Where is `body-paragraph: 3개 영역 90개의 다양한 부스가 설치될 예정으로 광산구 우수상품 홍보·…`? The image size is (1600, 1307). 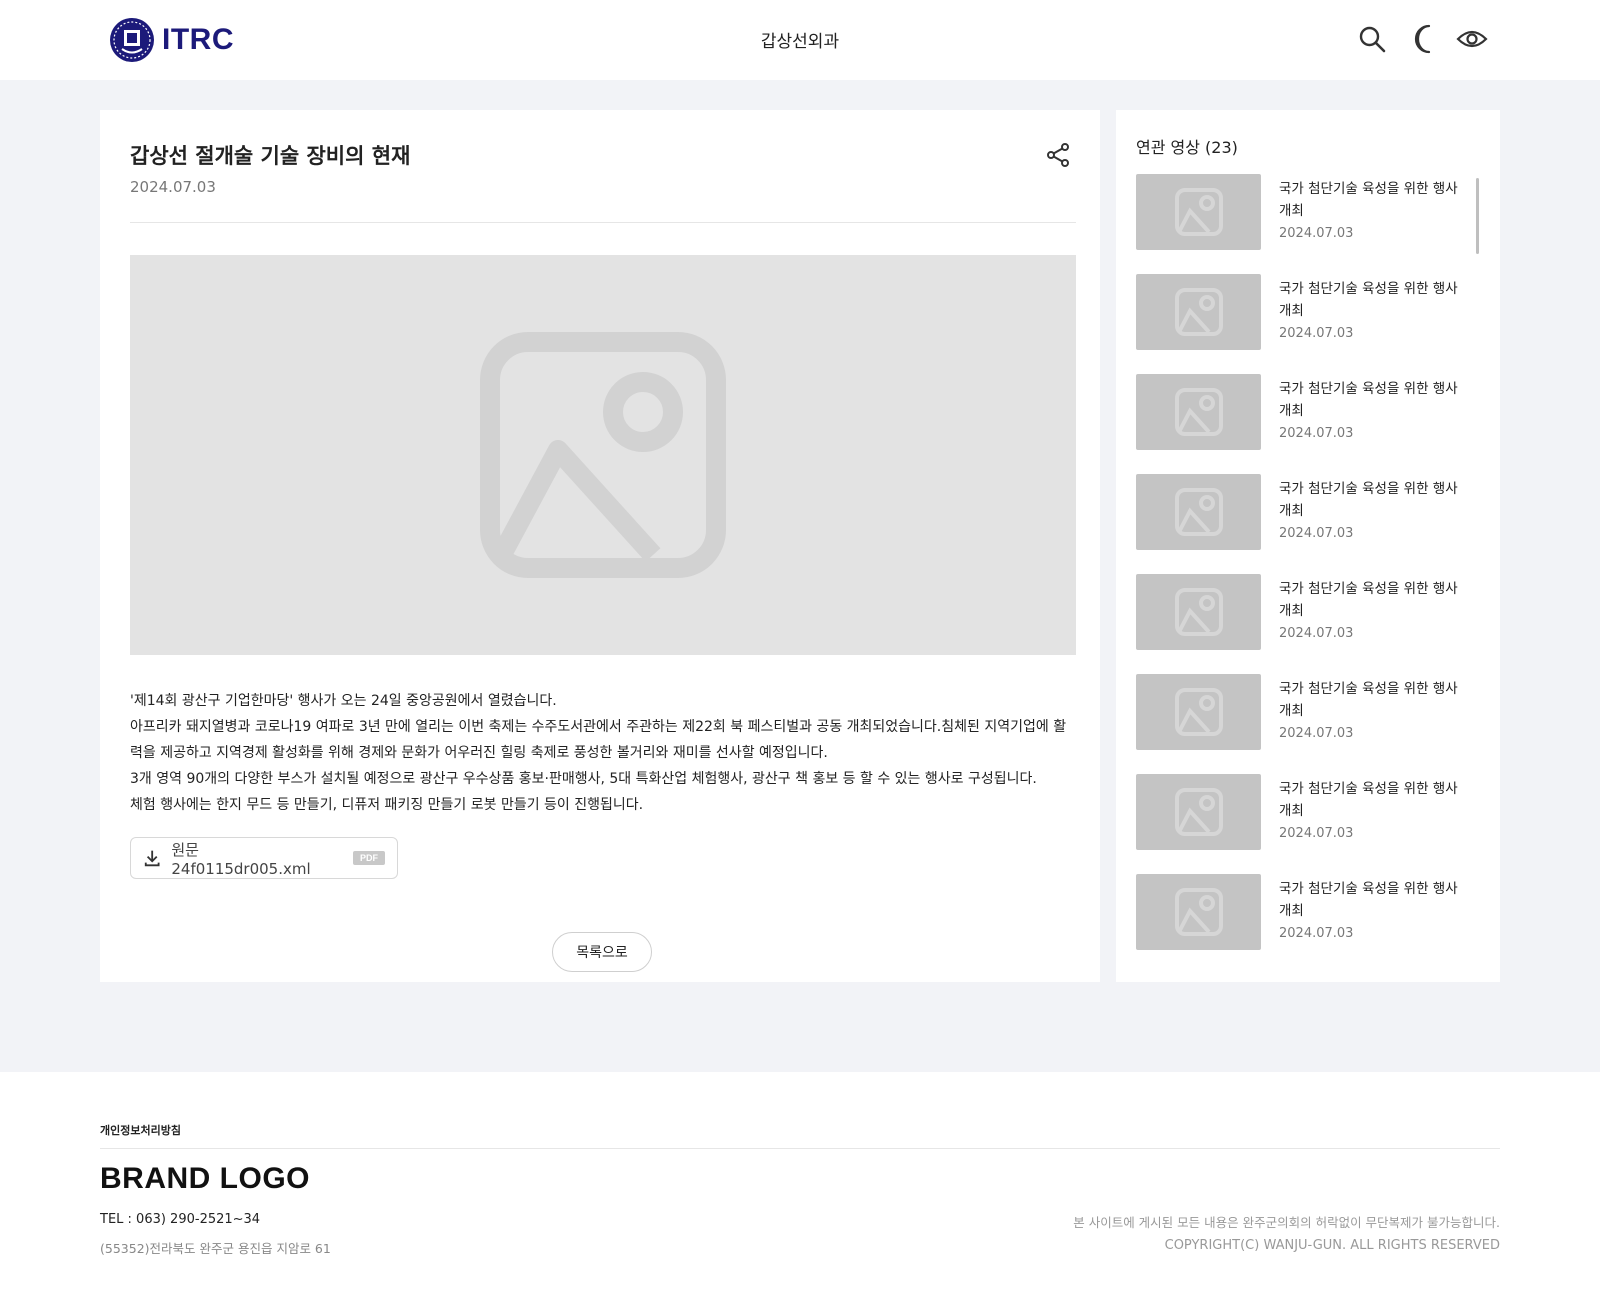
body-paragraph: 3개 영역 90개의 다양한 부스가 설치될 예정으로 광산구 우수상품 홍보·… is located at coordinates (583, 779).